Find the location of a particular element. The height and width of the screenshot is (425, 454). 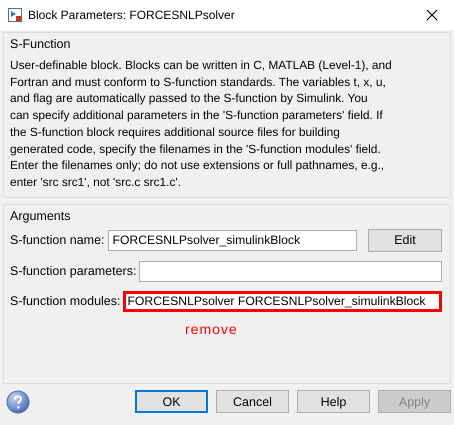

field-label: S-function modules: is located at coordinates (65, 301).